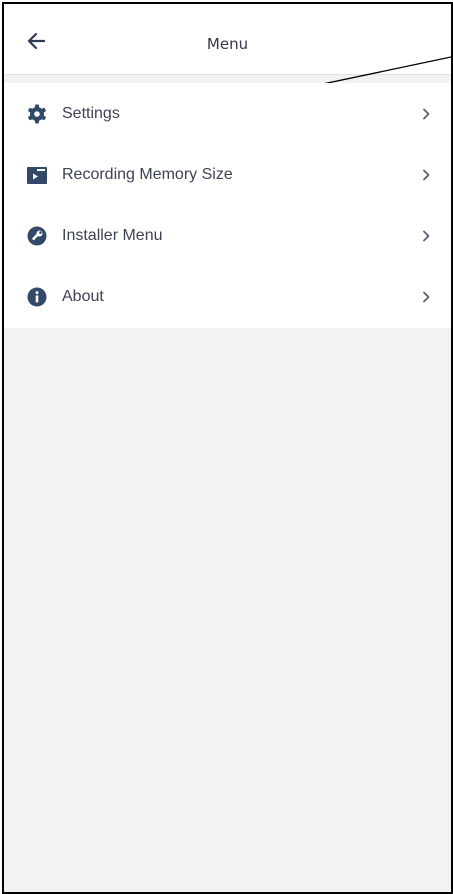  What do you see at coordinates (37, 114) in the screenshot?
I see `gear-icon` at bounding box center [37, 114].